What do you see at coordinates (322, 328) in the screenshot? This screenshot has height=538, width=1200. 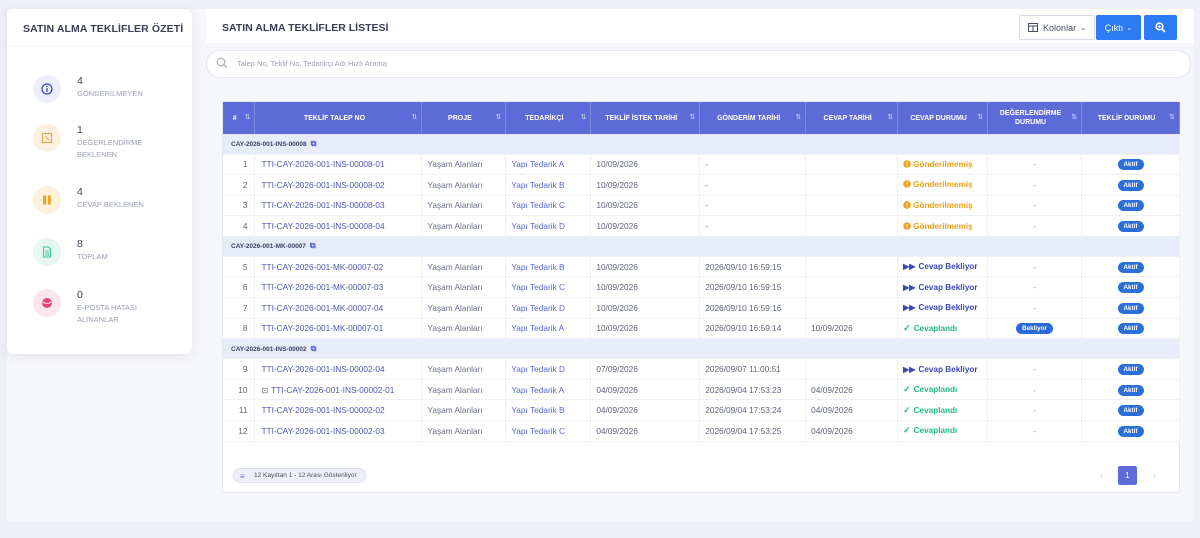 I see `request-no-link: TTI-CAY-2026-001-MK-00007-01` at bounding box center [322, 328].